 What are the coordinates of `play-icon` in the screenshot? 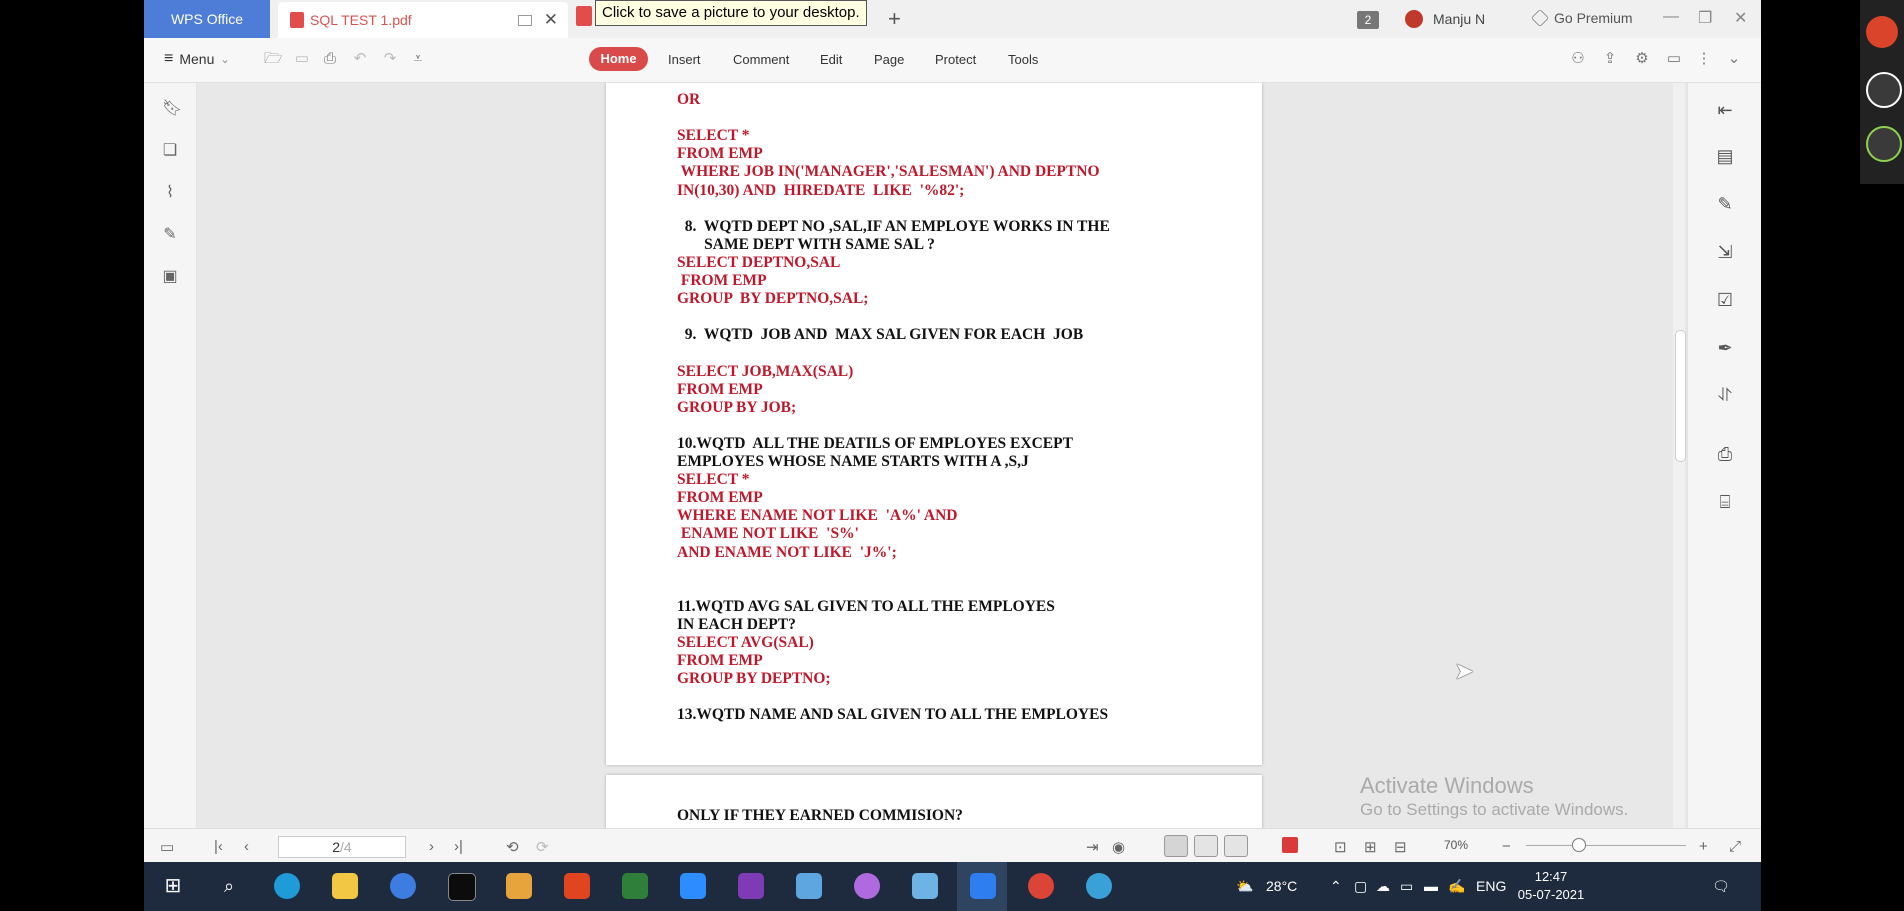 It's located at (1290, 845).